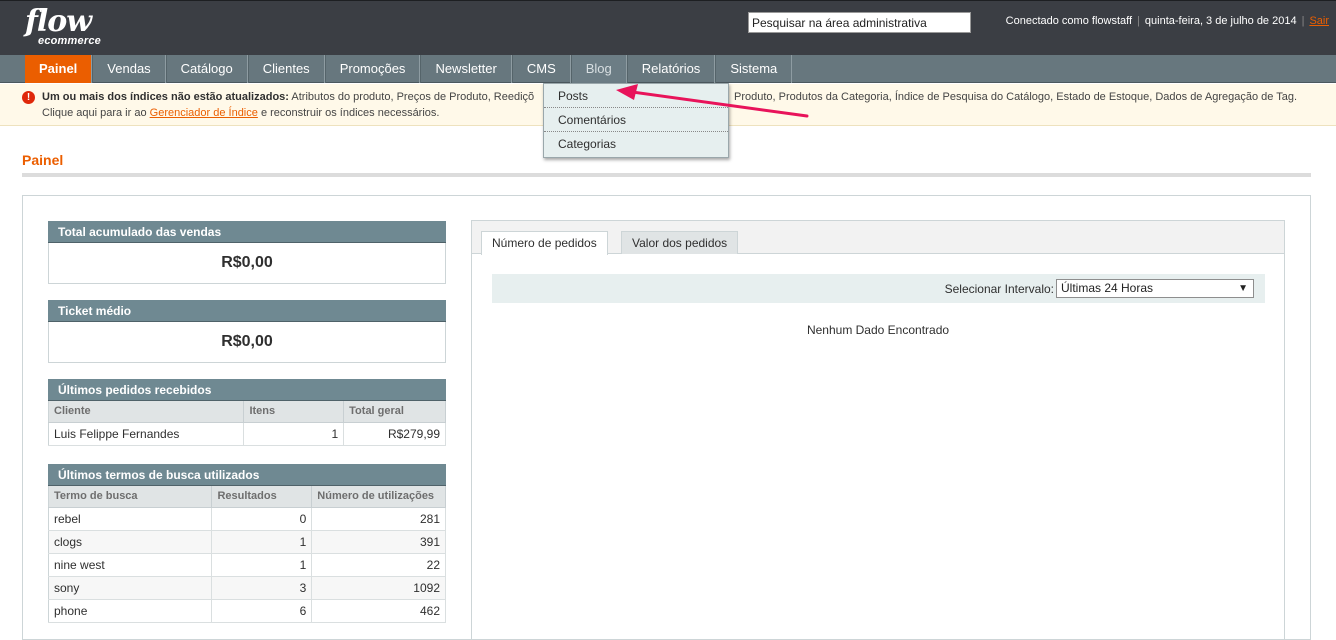  Describe the element at coordinates (129, 69) in the screenshot. I see `nav-item-vendas: Vendas` at that location.